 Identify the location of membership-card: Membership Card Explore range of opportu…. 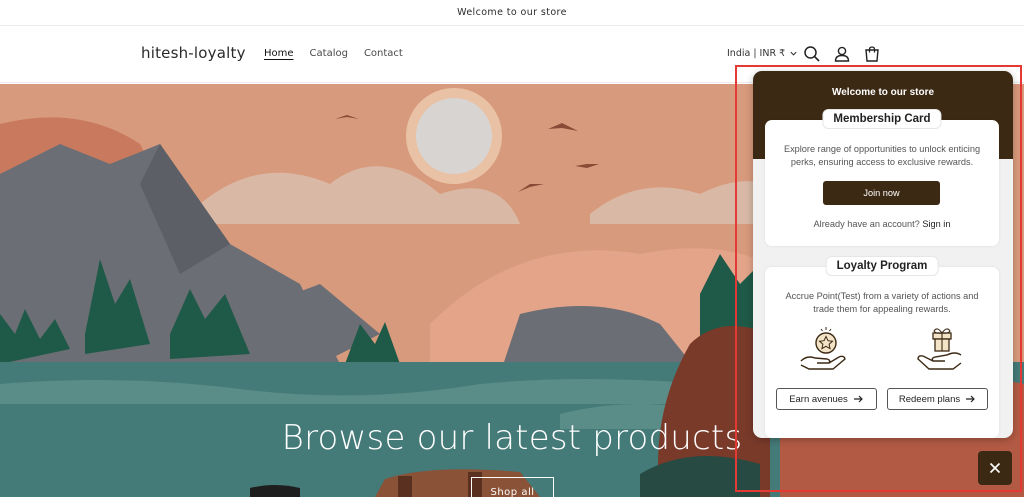
(882, 177).